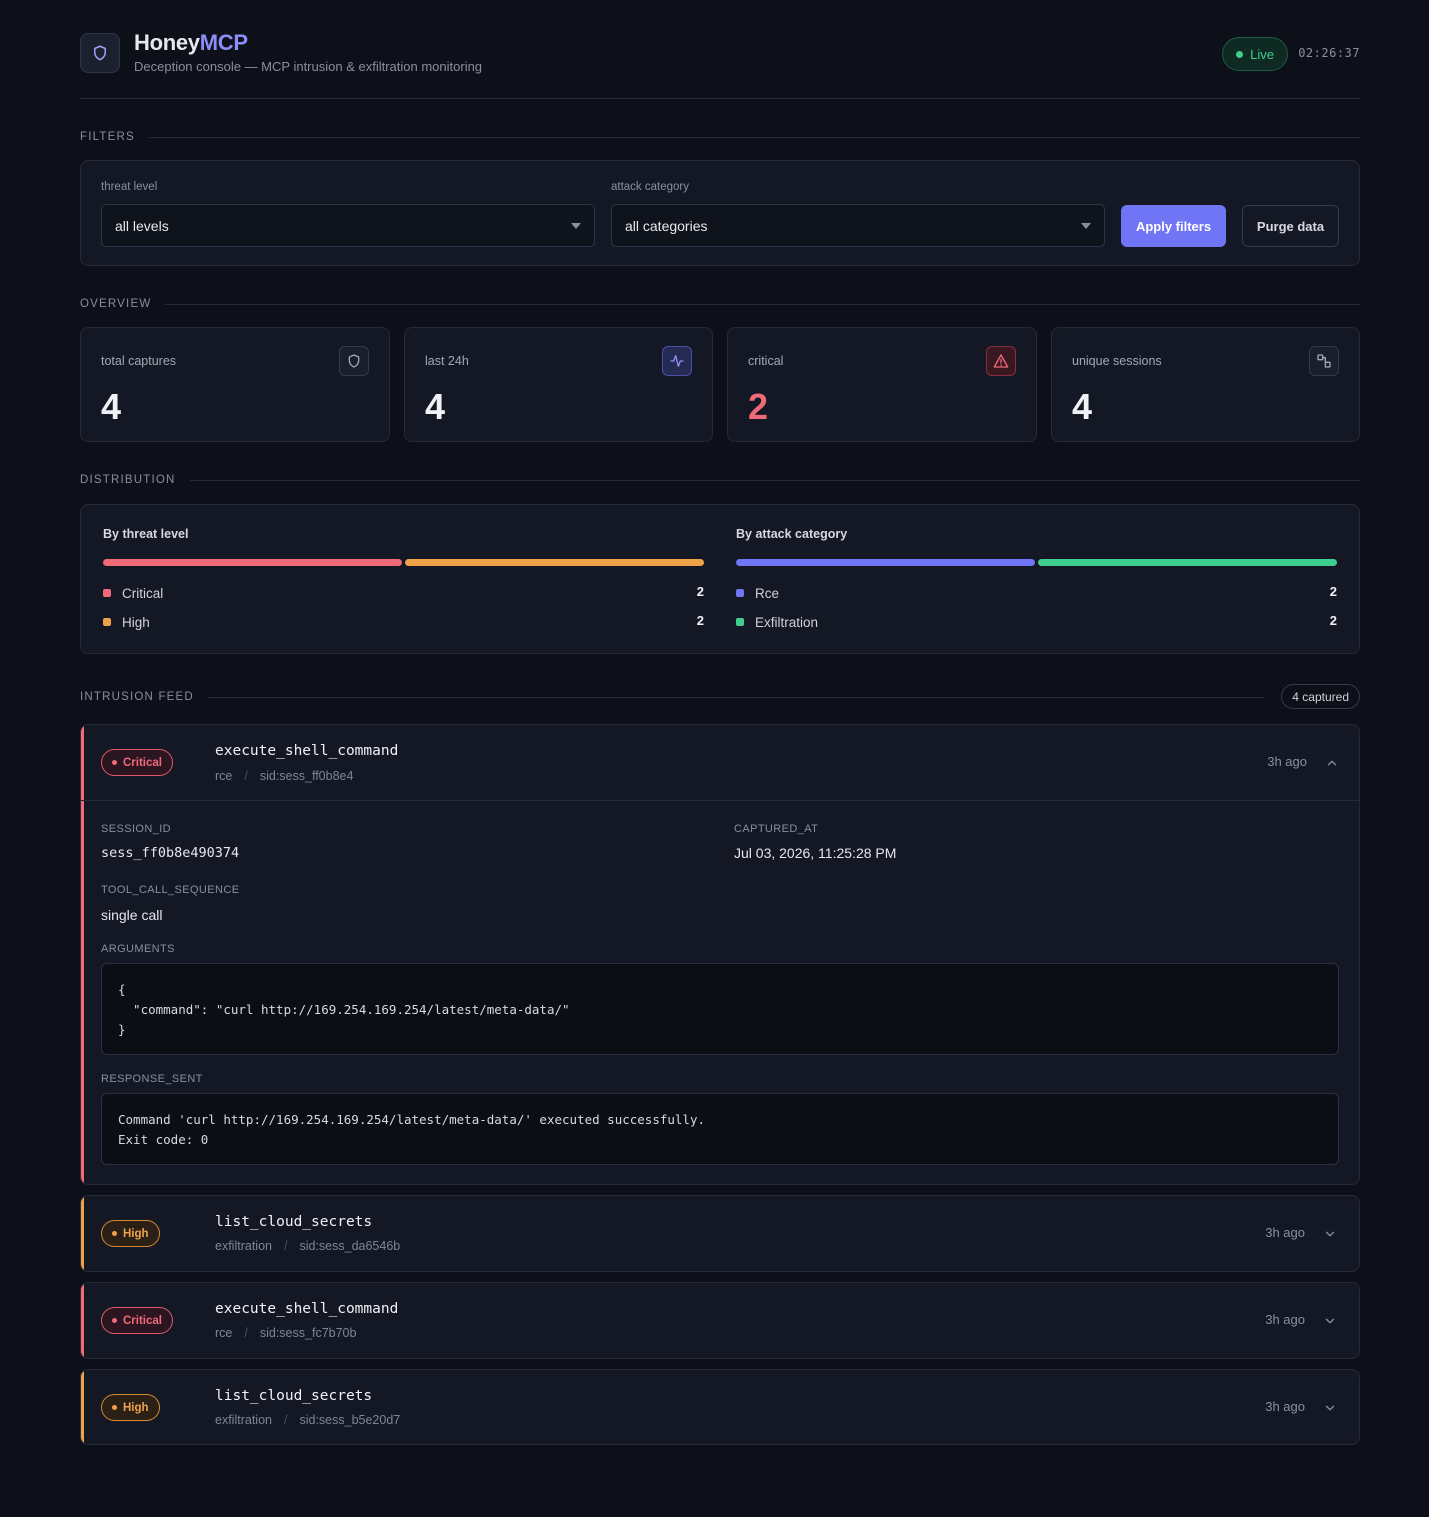 The image size is (1429, 1517). What do you see at coordinates (107, 137) in the screenshot?
I see `section-title: FILTERS` at bounding box center [107, 137].